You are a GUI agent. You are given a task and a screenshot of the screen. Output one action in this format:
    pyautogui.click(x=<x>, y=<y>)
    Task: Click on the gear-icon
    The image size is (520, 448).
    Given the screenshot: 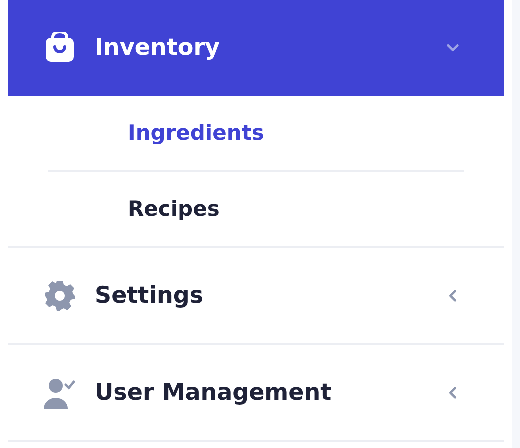 What is the action you would take?
    pyautogui.click(x=60, y=296)
    